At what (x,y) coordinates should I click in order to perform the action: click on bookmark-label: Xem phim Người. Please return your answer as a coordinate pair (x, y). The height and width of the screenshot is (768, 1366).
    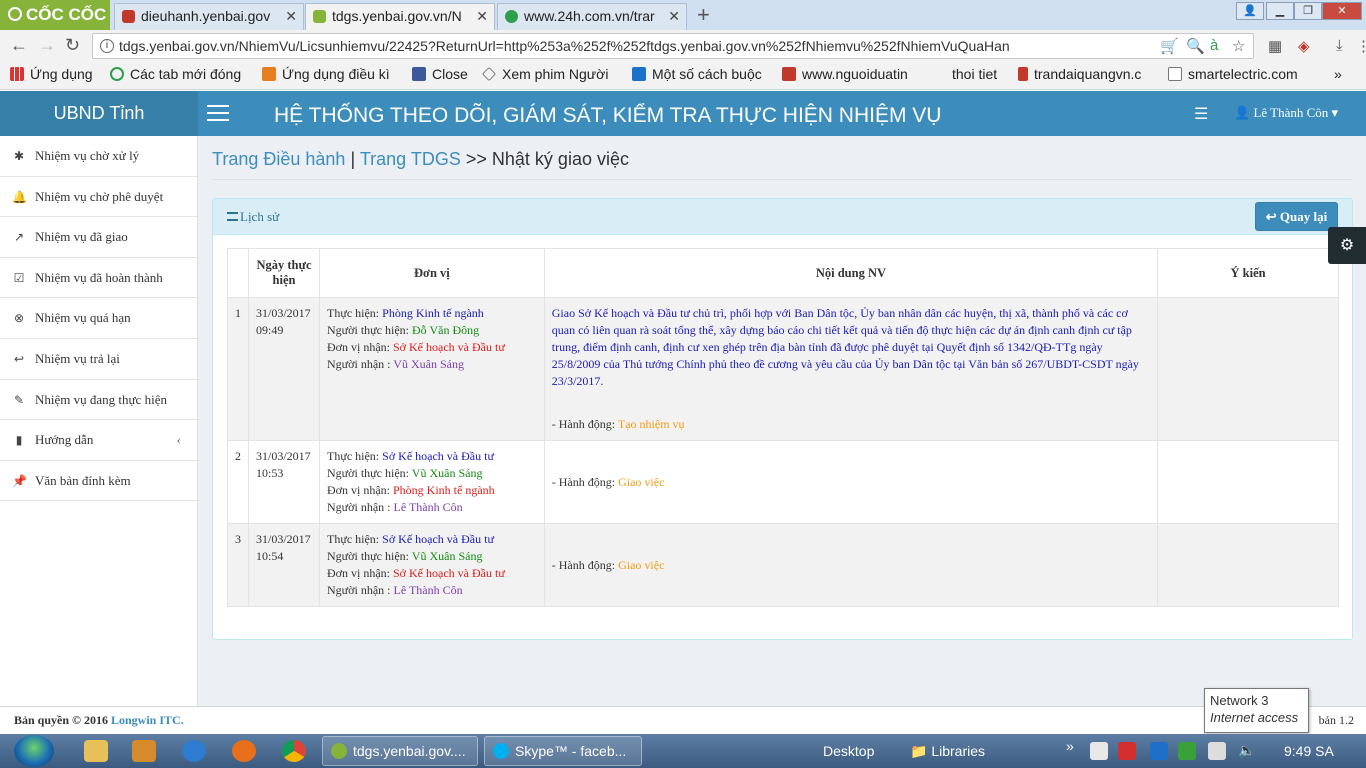
    Looking at the image, I should click on (555, 74).